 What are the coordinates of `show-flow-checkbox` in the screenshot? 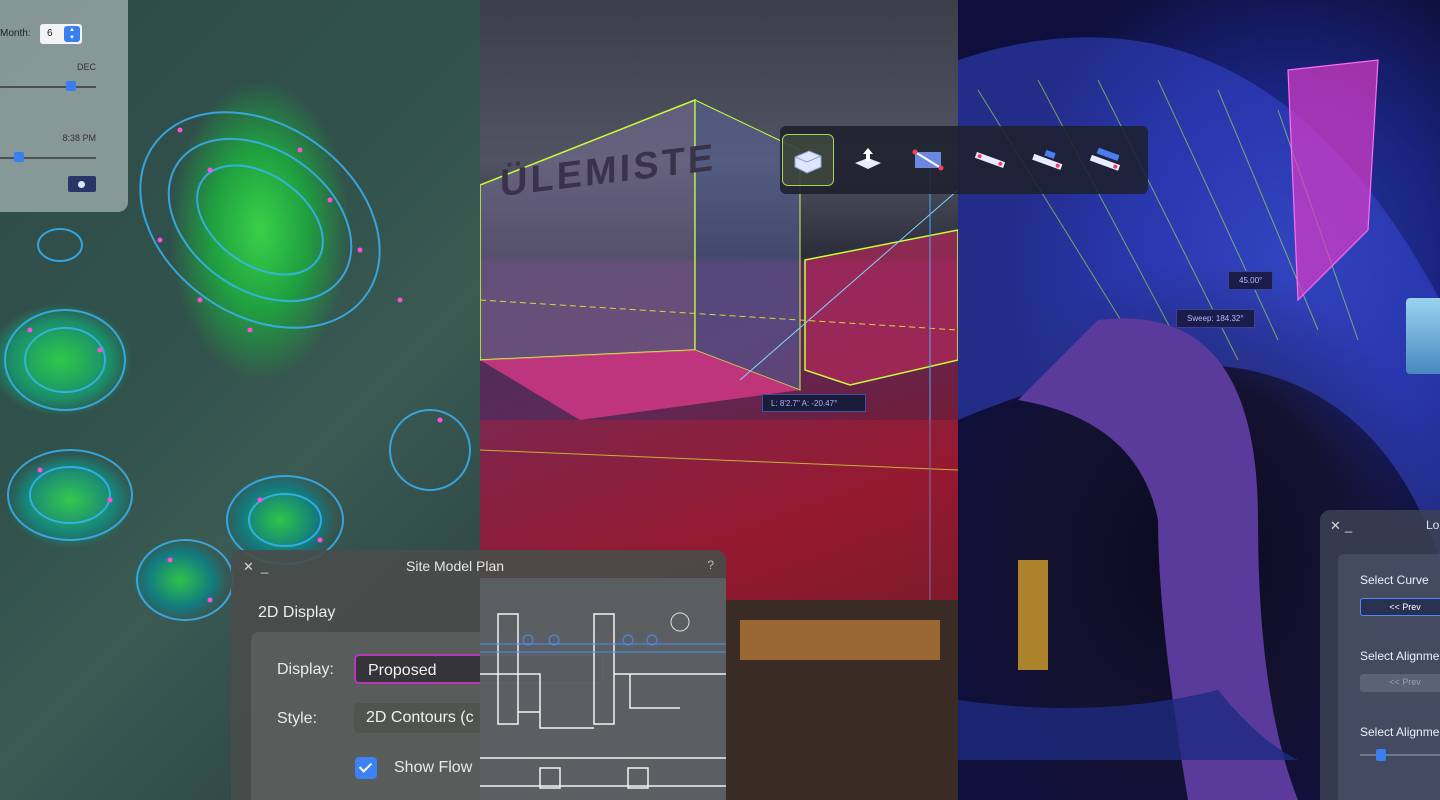 It's located at (366, 768).